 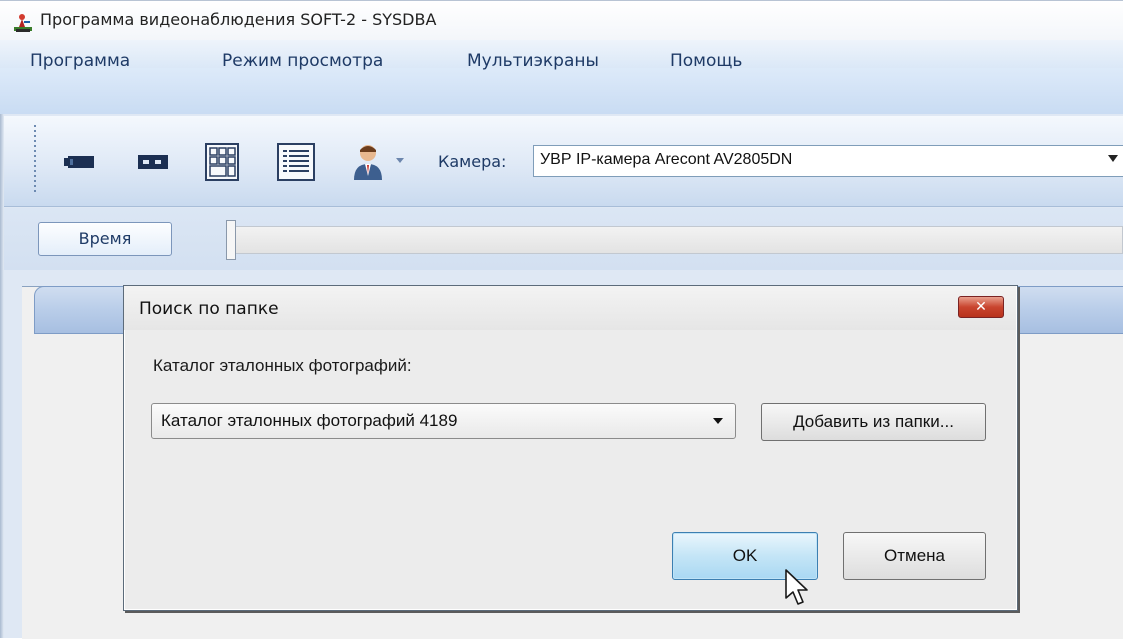 What do you see at coordinates (23, 23) in the screenshot?
I see `app-figure-icon` at bounding box center [23, 23].